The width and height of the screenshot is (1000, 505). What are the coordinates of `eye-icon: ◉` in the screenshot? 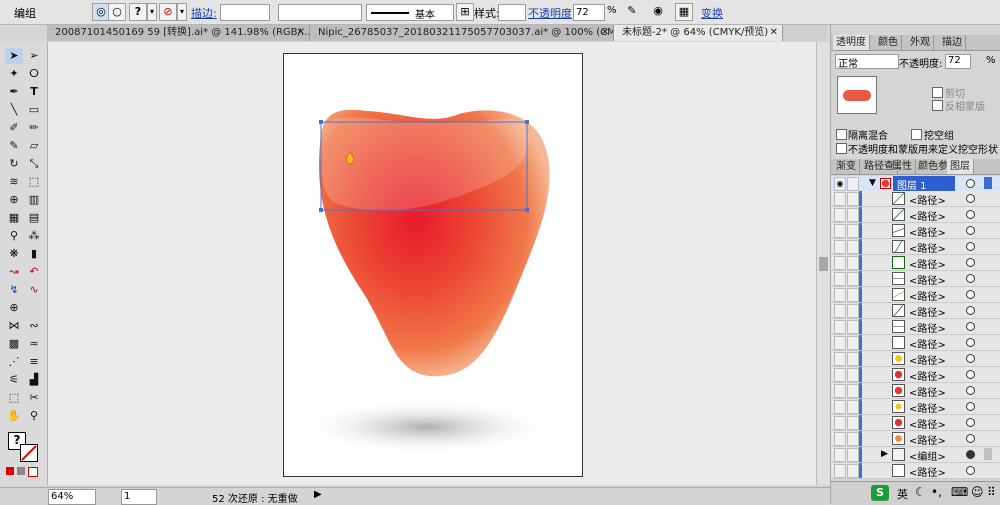 It's located at (840, 184).